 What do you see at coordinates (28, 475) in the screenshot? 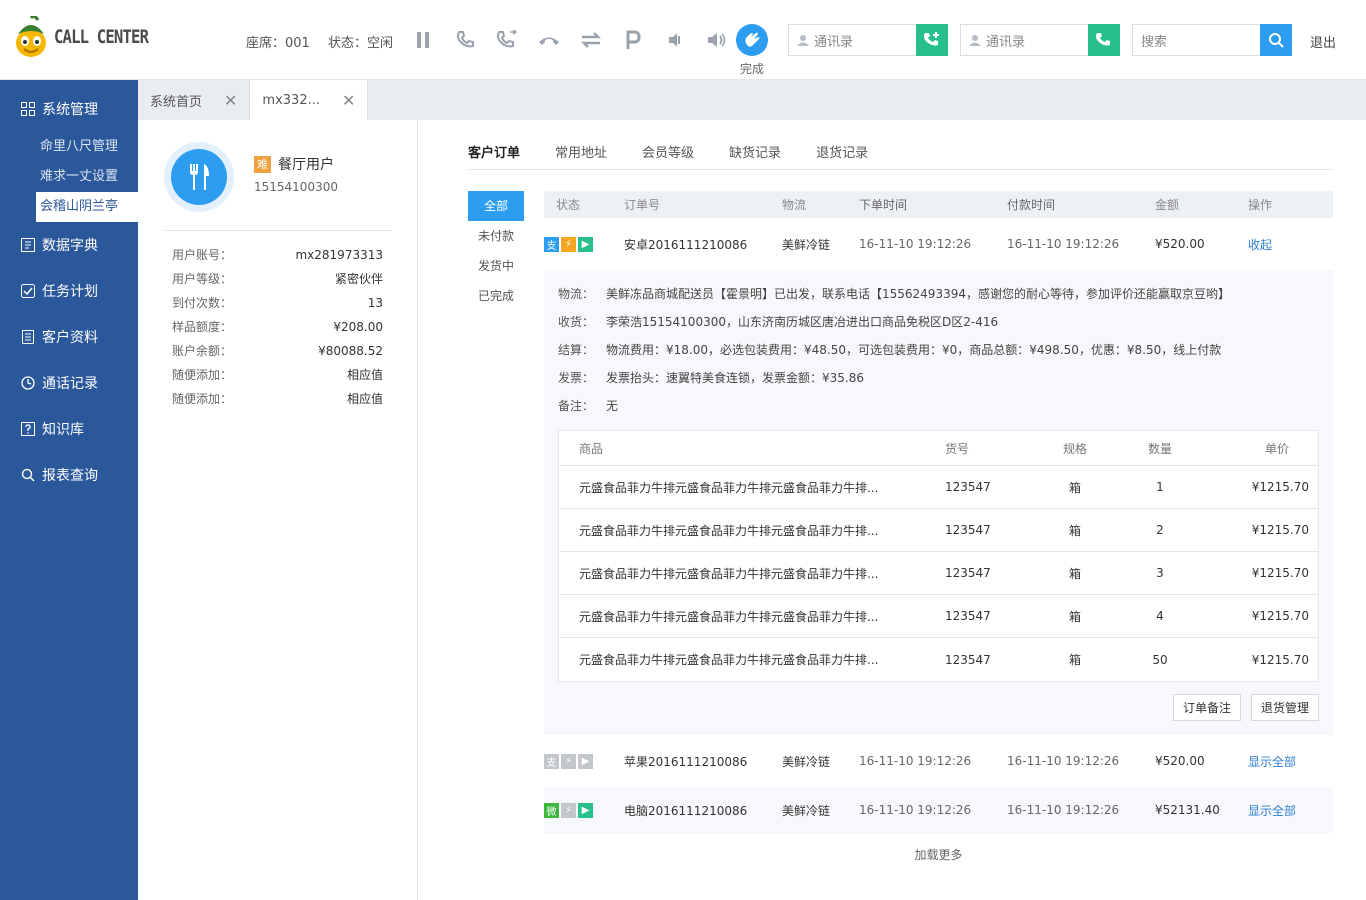
I see `search-icon` at bounding box center [28, 475].